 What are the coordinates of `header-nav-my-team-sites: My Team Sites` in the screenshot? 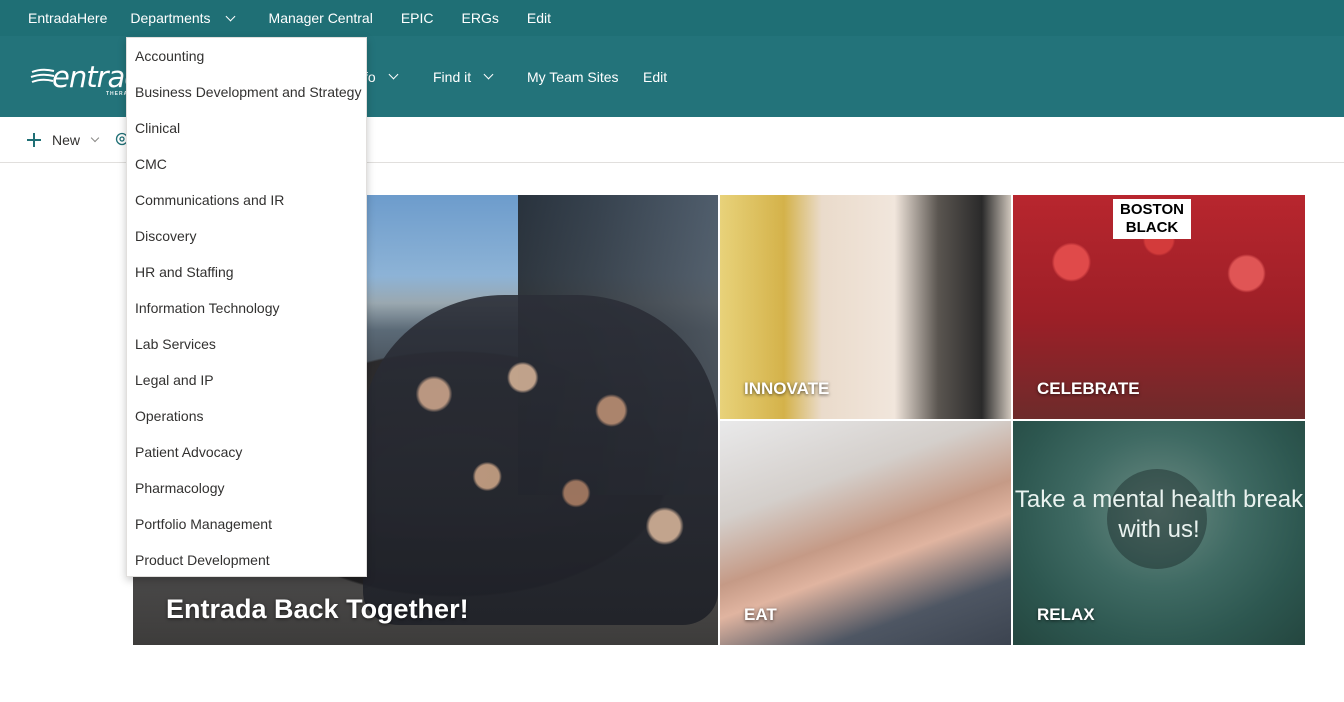 It's located at (573, 76).